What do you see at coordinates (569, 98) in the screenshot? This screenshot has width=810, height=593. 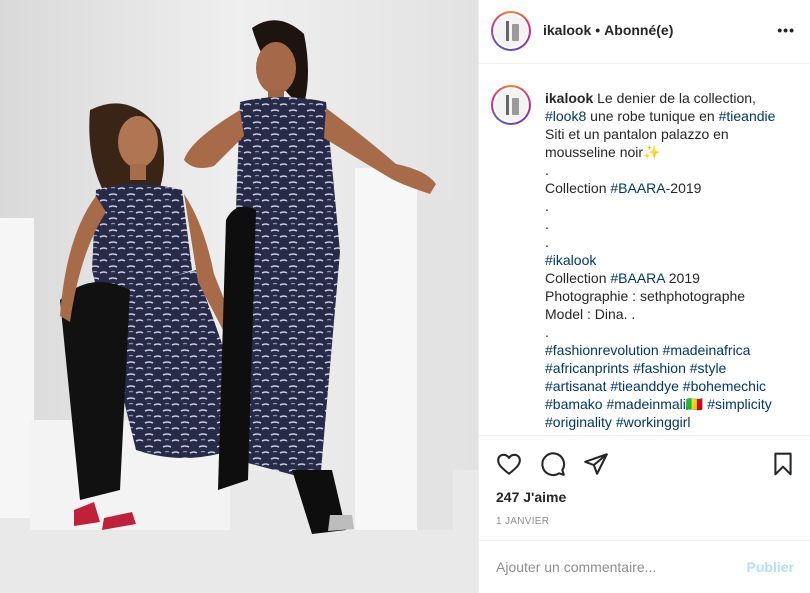 I see `caption-username: ikalook` at bounding box center [569, 98].